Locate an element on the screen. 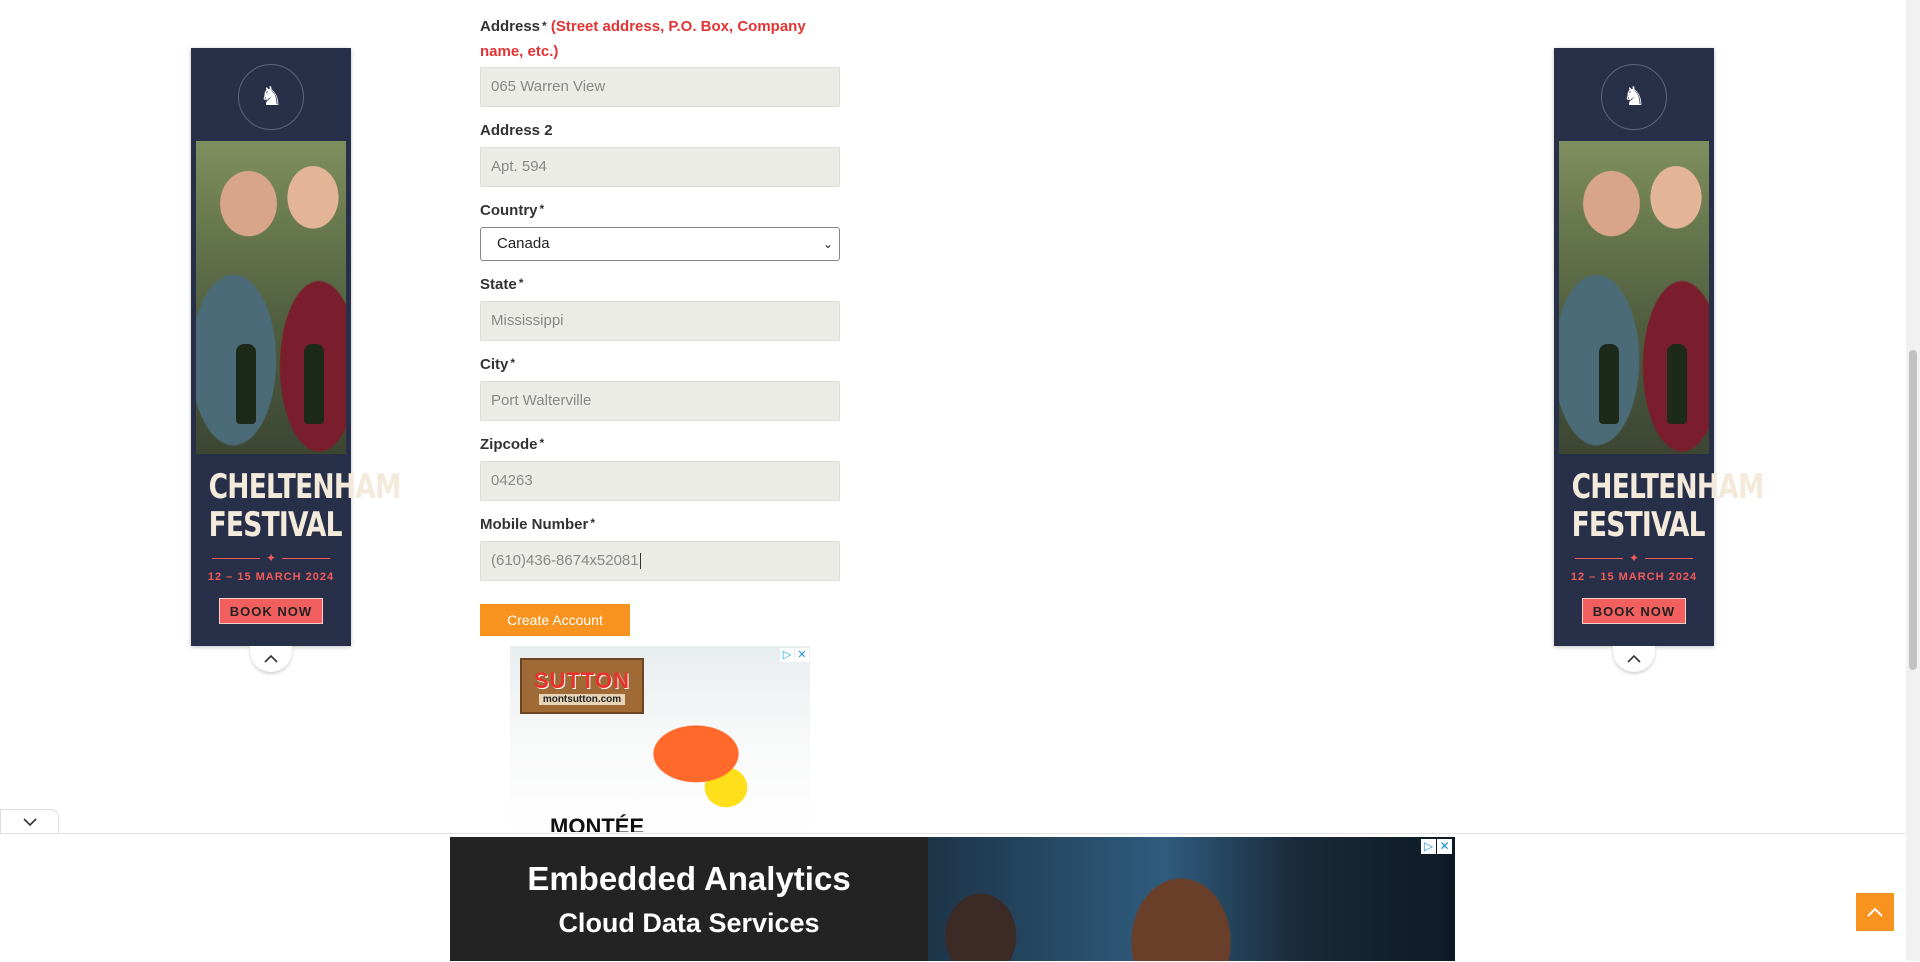 Image resolution: width=1920 pixels, height=962 pixels. address-input: 065 Warren View is located at coordinates (660, 87).